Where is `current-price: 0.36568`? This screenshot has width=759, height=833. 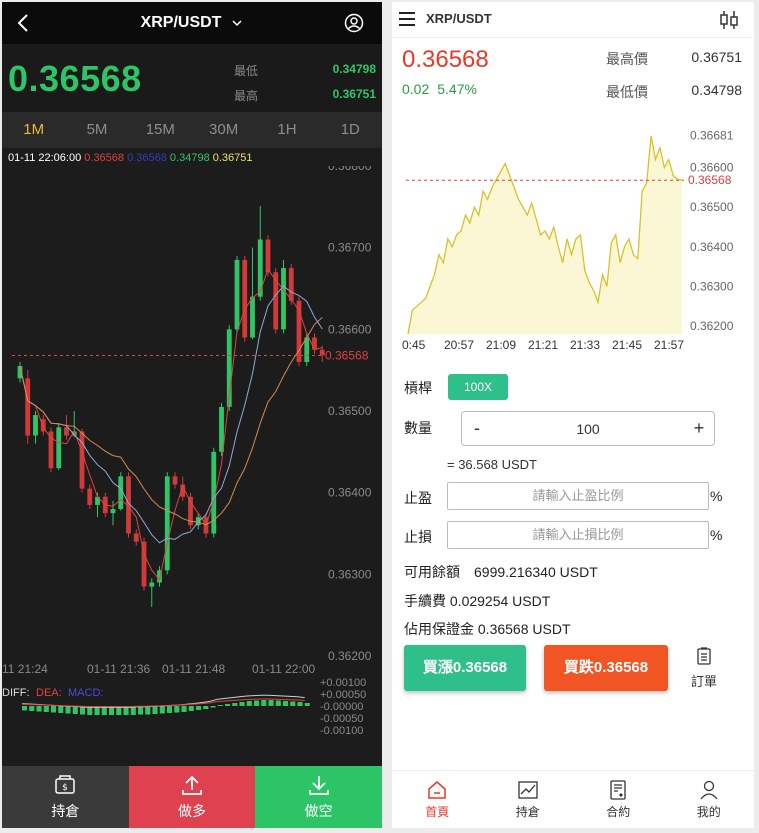 current-price: 0.36568 is located at coordinates (75, 78).